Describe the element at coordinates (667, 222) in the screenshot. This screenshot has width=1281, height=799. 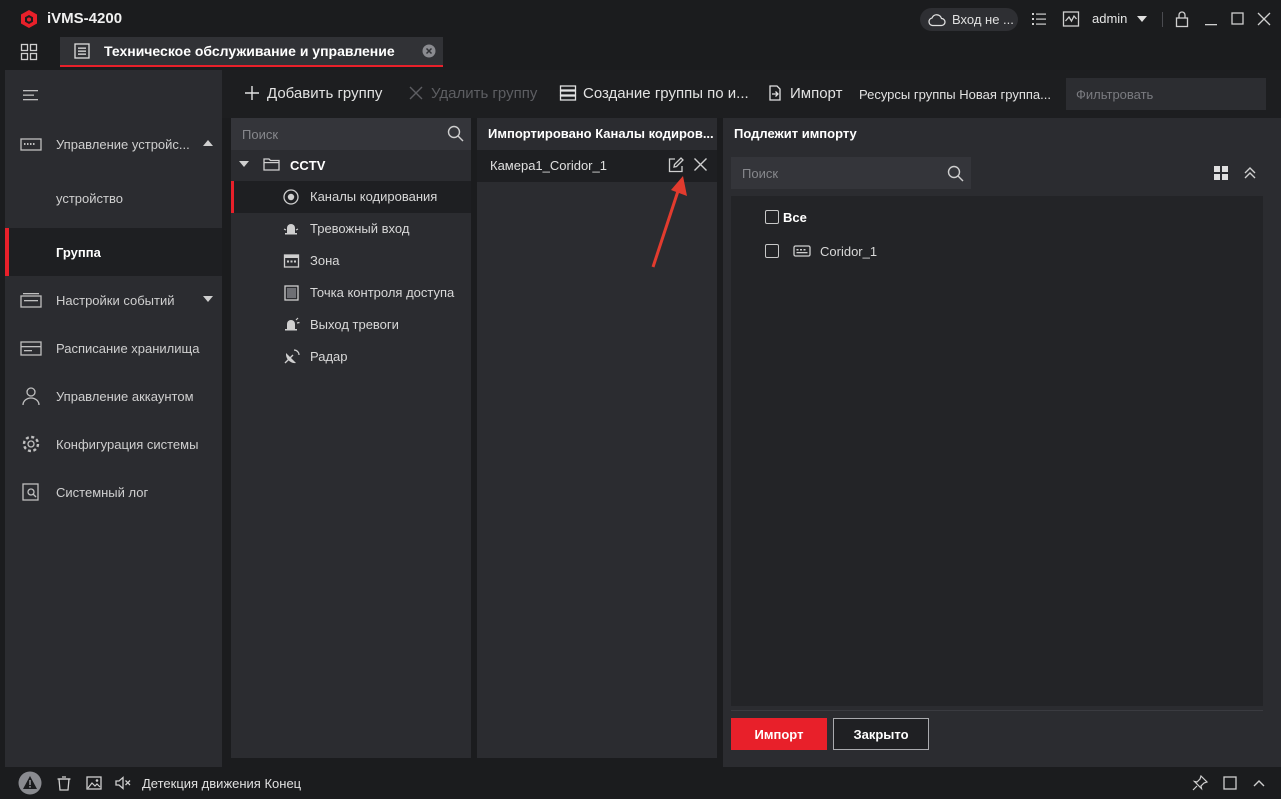
I see `annotation-arrow-icon` at that location.